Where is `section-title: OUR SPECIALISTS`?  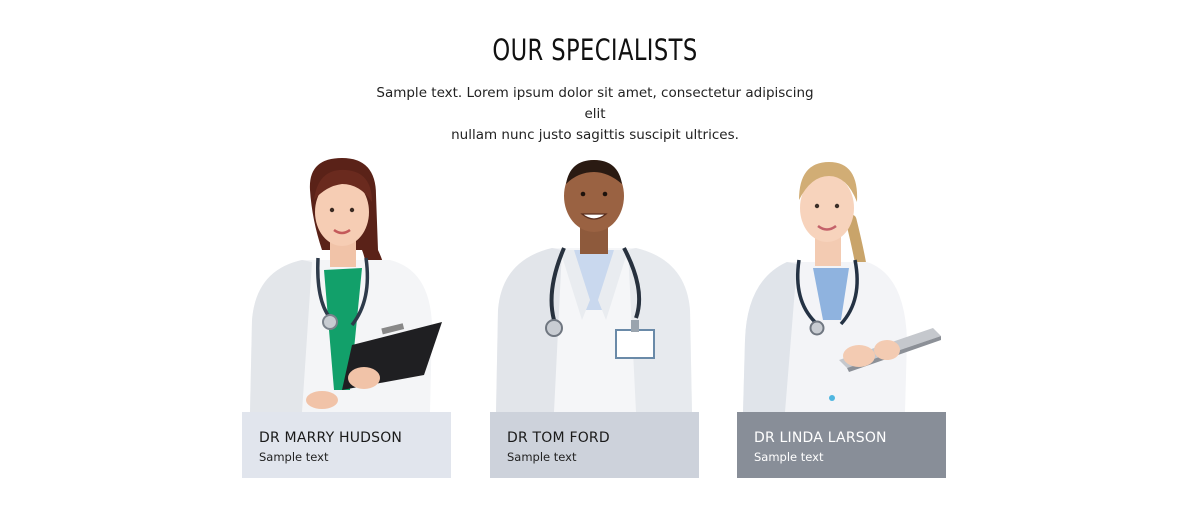
section-title: OUR SPECIALISTS is located at coordinates (595, 50).